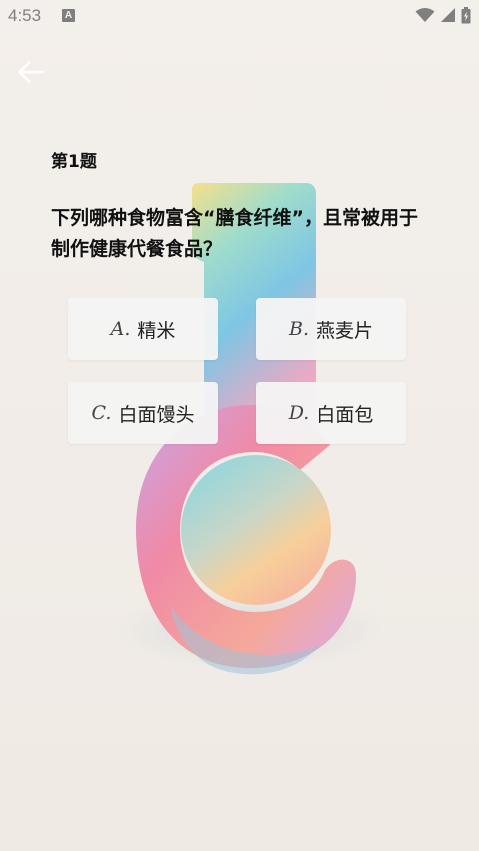 This screenshot has width=479, height=851. Describe the element at coordinates (345, 414) in the screenshot. I see `option-text: 白面包` at that location.